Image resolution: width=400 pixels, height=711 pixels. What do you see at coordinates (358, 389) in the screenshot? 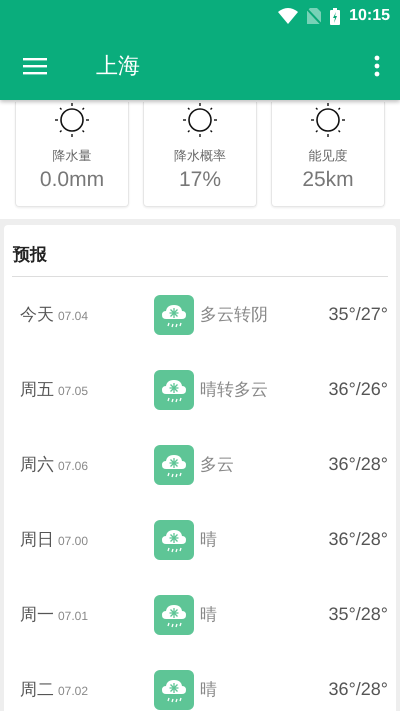
I see `temperature-text: 36°/26°` at bounding box center [358, 389].